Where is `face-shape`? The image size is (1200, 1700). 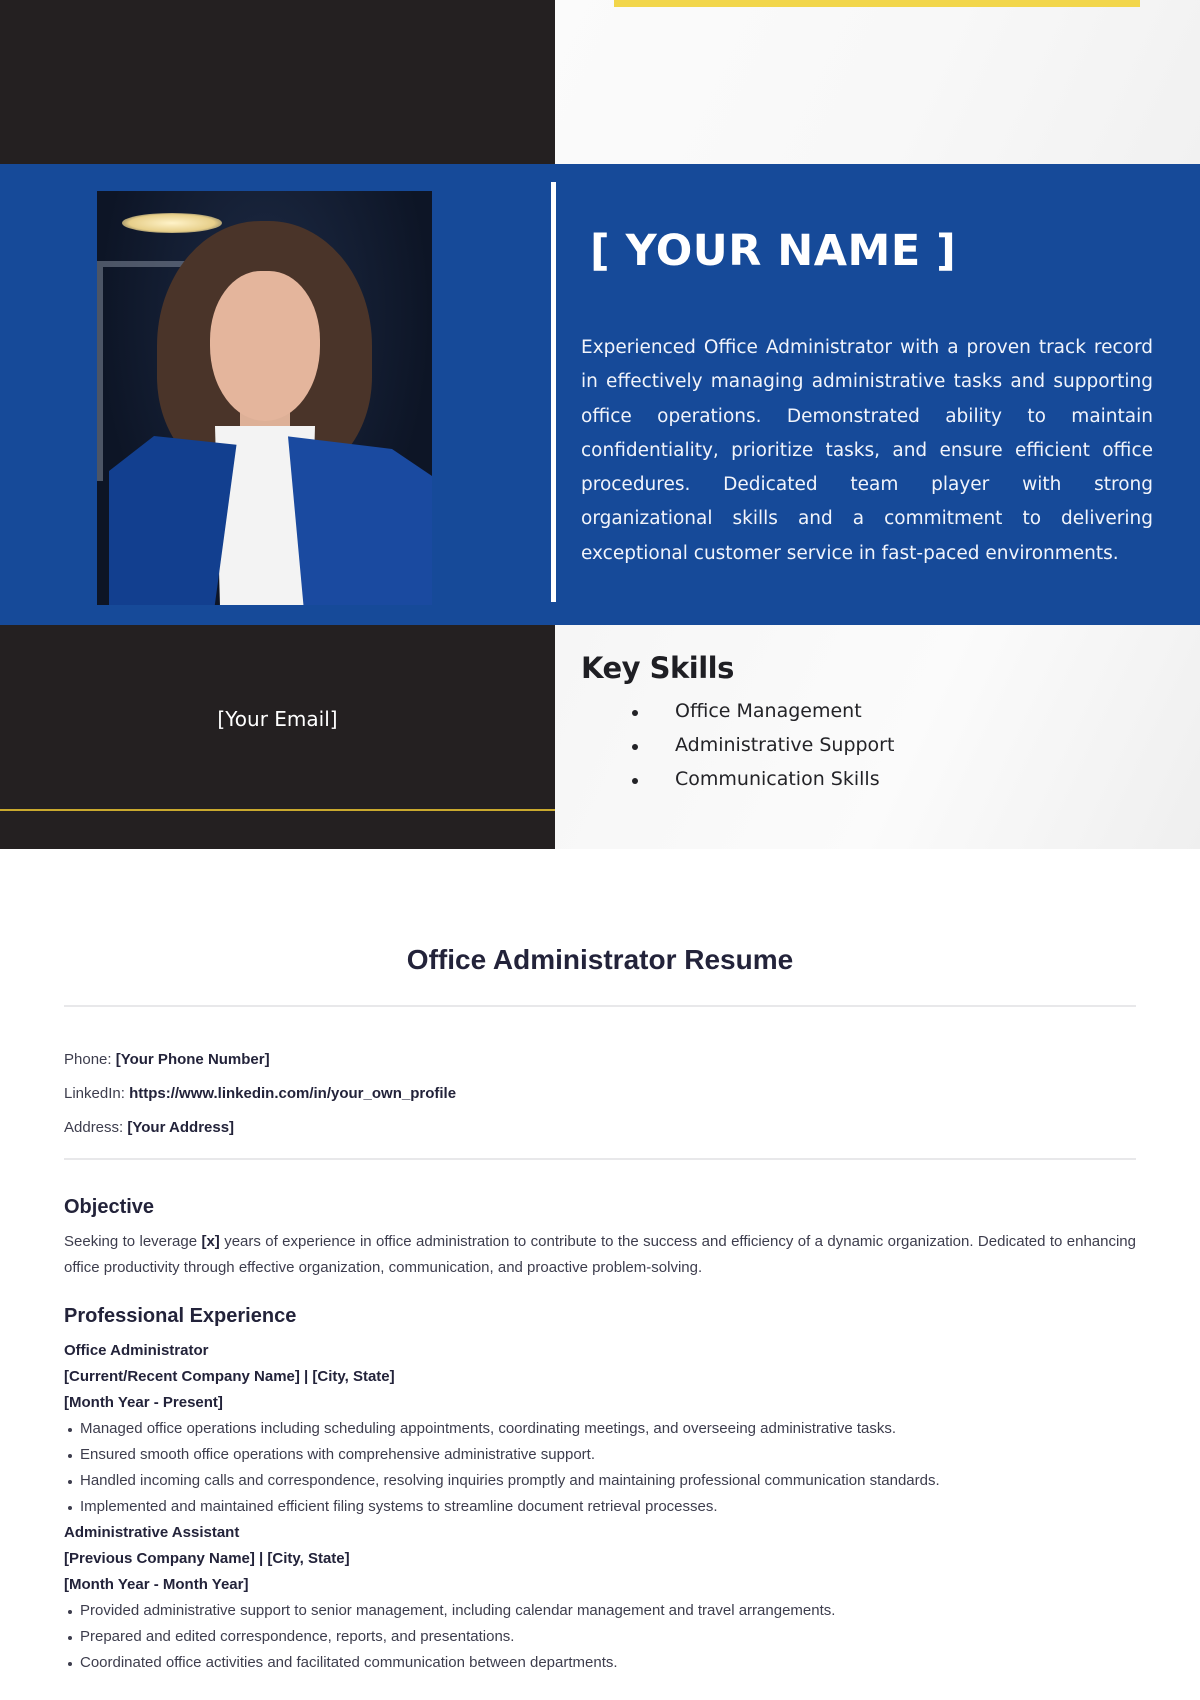 face-shape is located at coordinates (265, 346).